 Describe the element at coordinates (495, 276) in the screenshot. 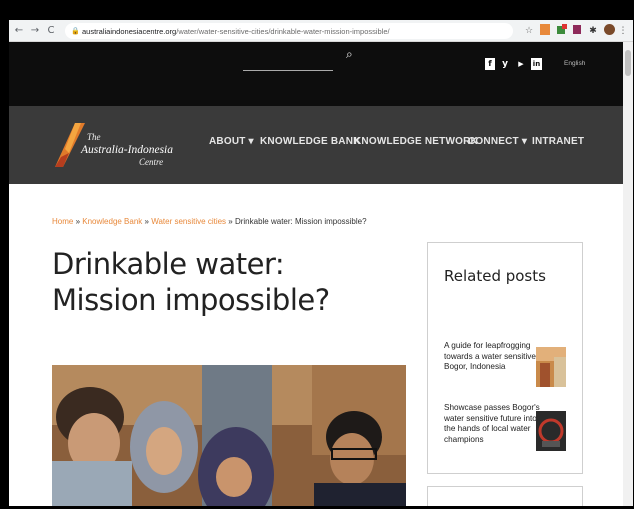

I see `related-posts-heading: Related posts` at that location.